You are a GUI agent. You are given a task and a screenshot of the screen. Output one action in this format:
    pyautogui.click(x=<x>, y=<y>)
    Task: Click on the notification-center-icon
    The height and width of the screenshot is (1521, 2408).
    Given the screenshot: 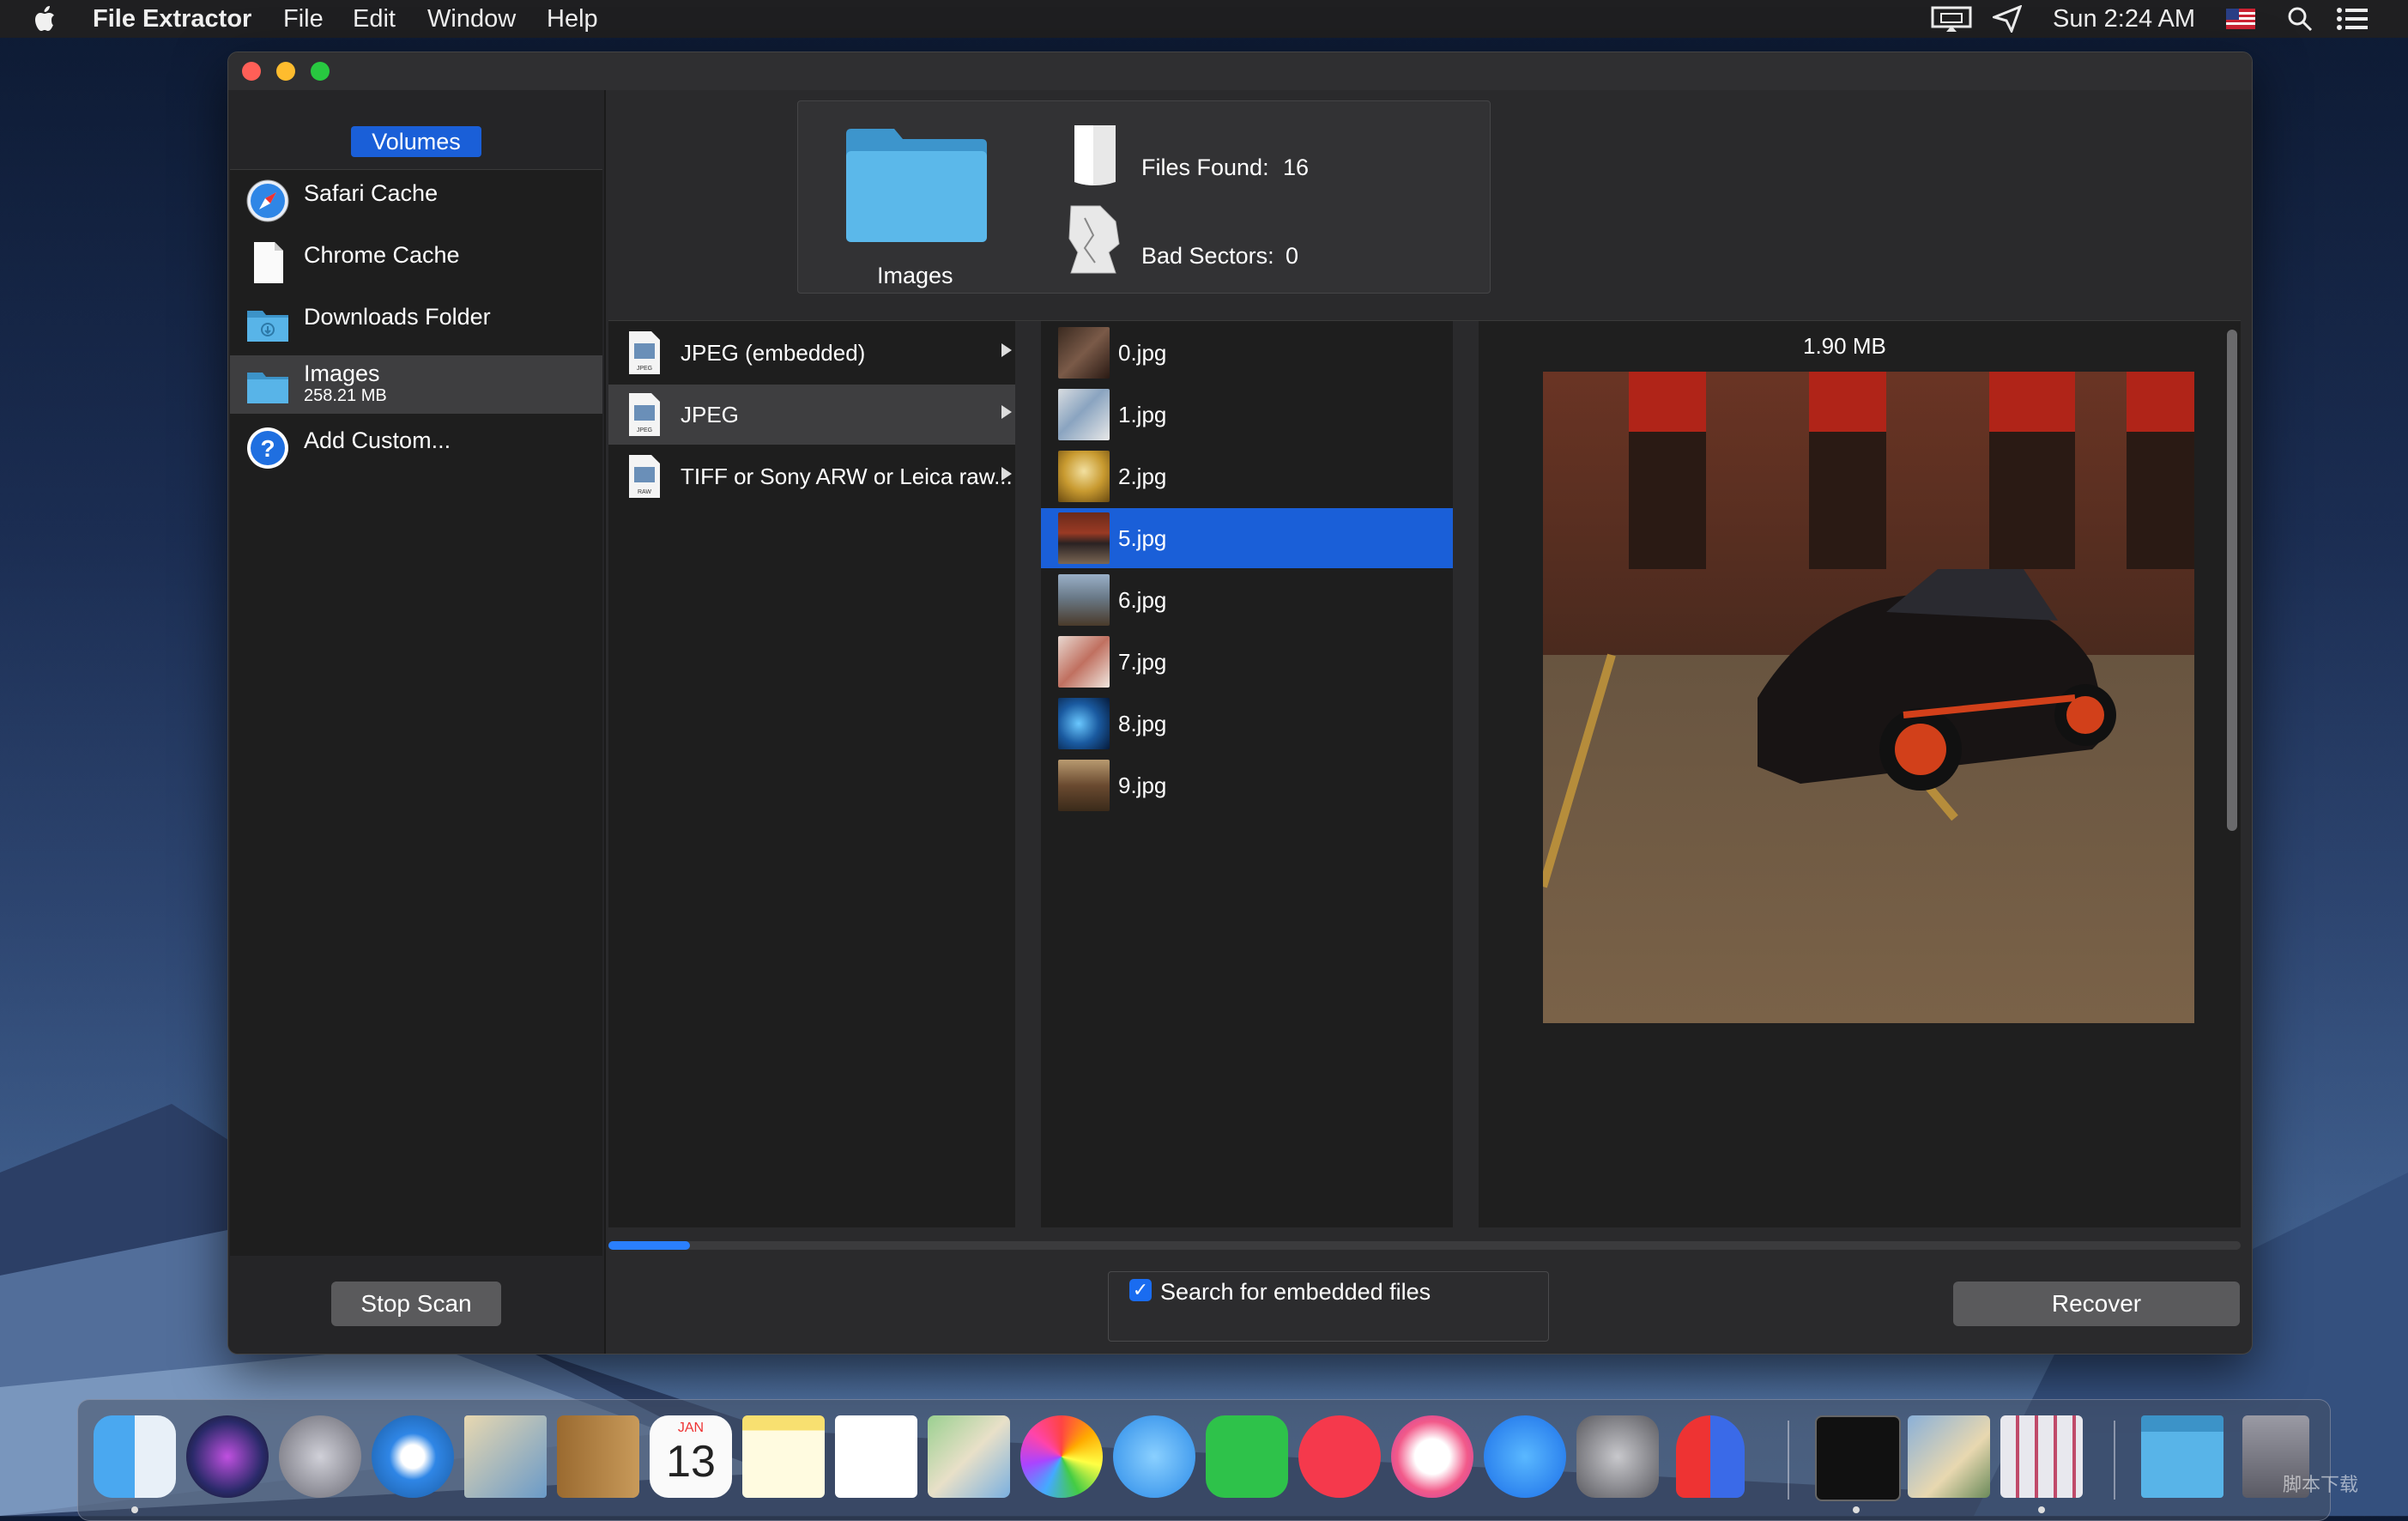 What is the action you would take?
    pyautogui.click(x=2352, y=19)
    